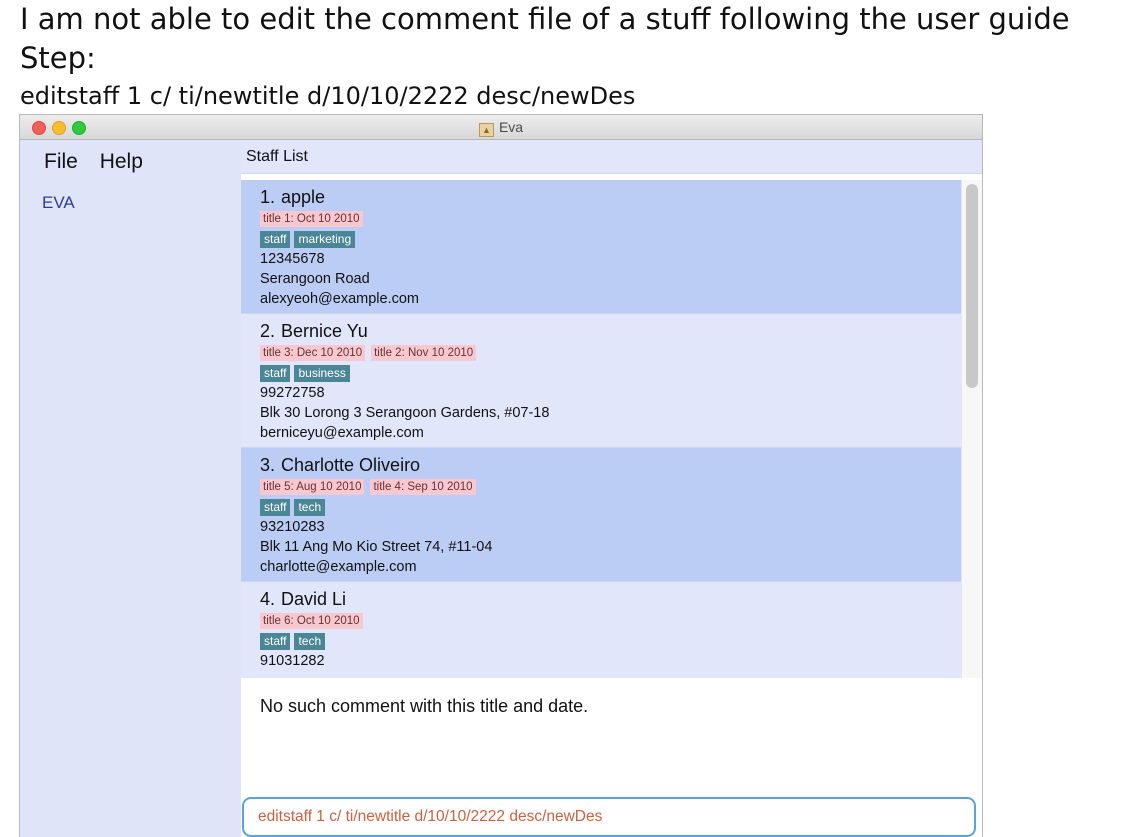 This screenshot has height=837, width=1146. I want to click on window-title: ▲ Eva, so click(501, 128).